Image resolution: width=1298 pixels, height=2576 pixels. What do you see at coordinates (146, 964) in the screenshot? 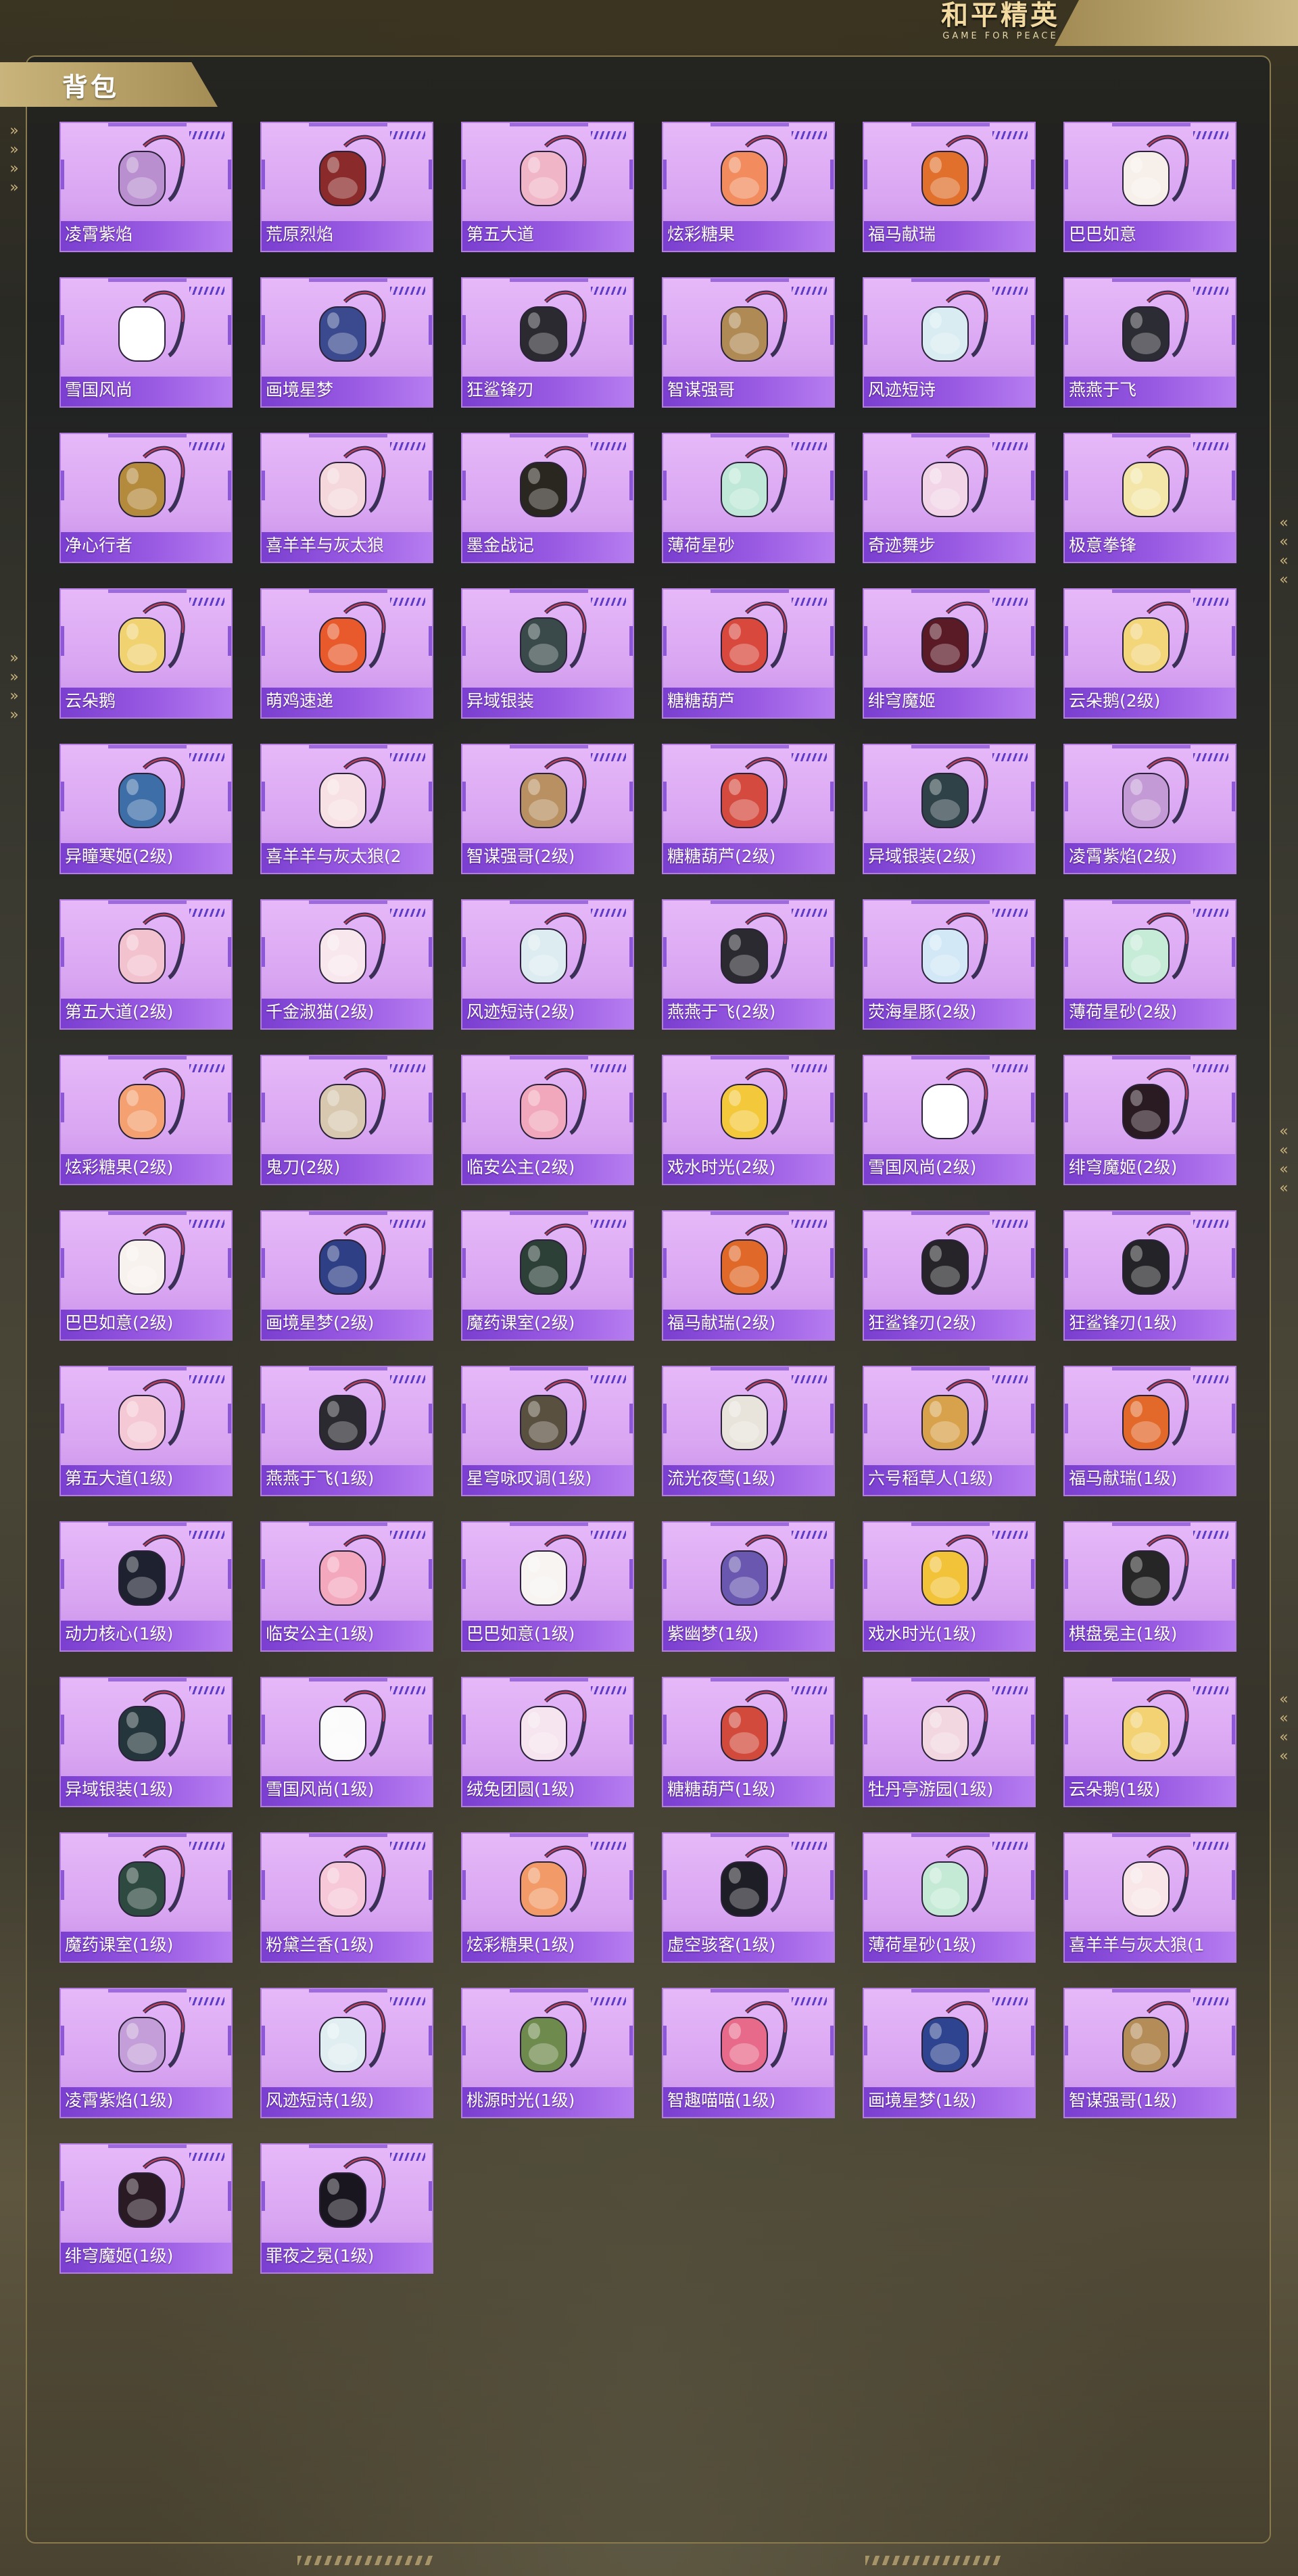
I see `backpack-item-card: 第五大道(2级)` at bounding box center [146, 964].